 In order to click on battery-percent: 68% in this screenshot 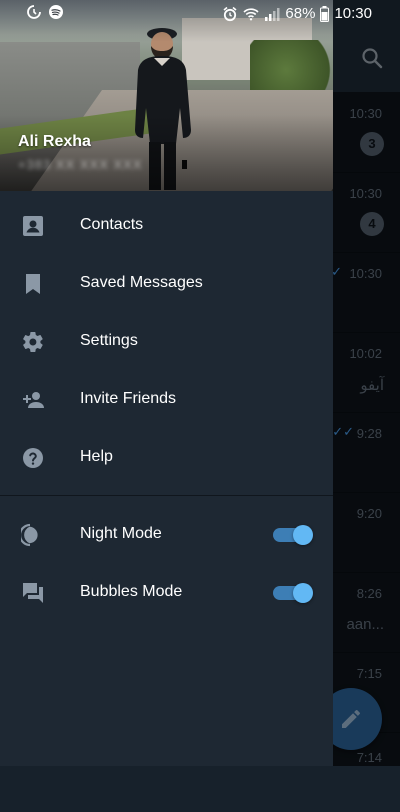, I will do `click(300, 13)`.